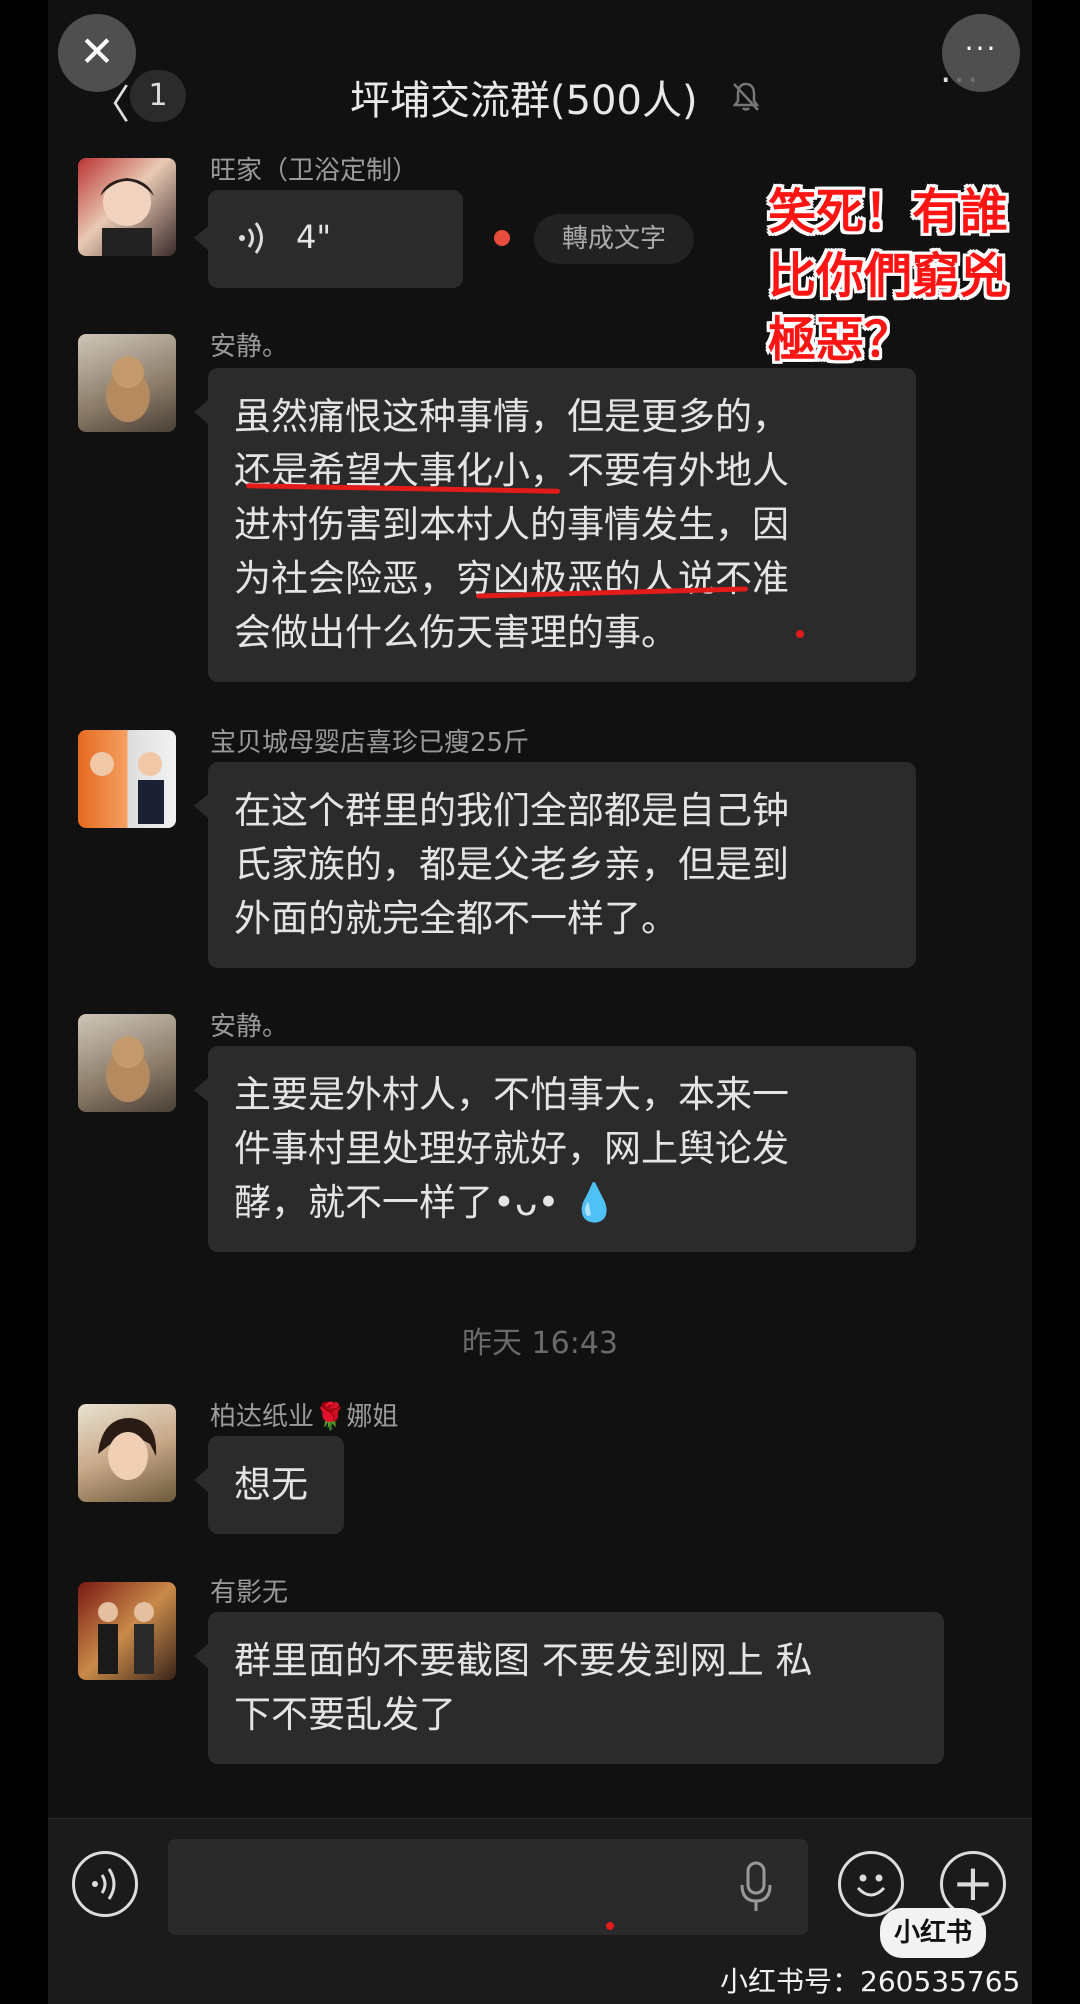 This screenshot has height=2004, width=1080. What do you see at coordinates (511, 578) in the screenshot?
I see `message-line: 为社会险恶，穷凶极恶的人说不准` at bounding box center [511, 578].